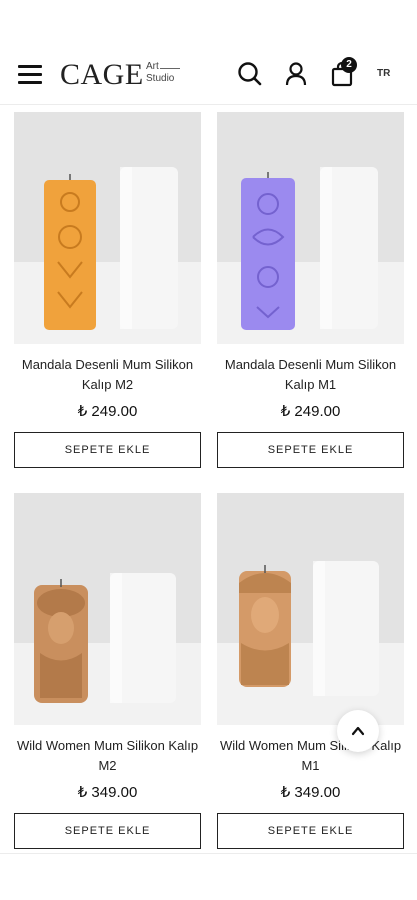 The height and width of the screenshot is (900, 417). I want to click on hamburger-menu-icon, so click(30, 75).